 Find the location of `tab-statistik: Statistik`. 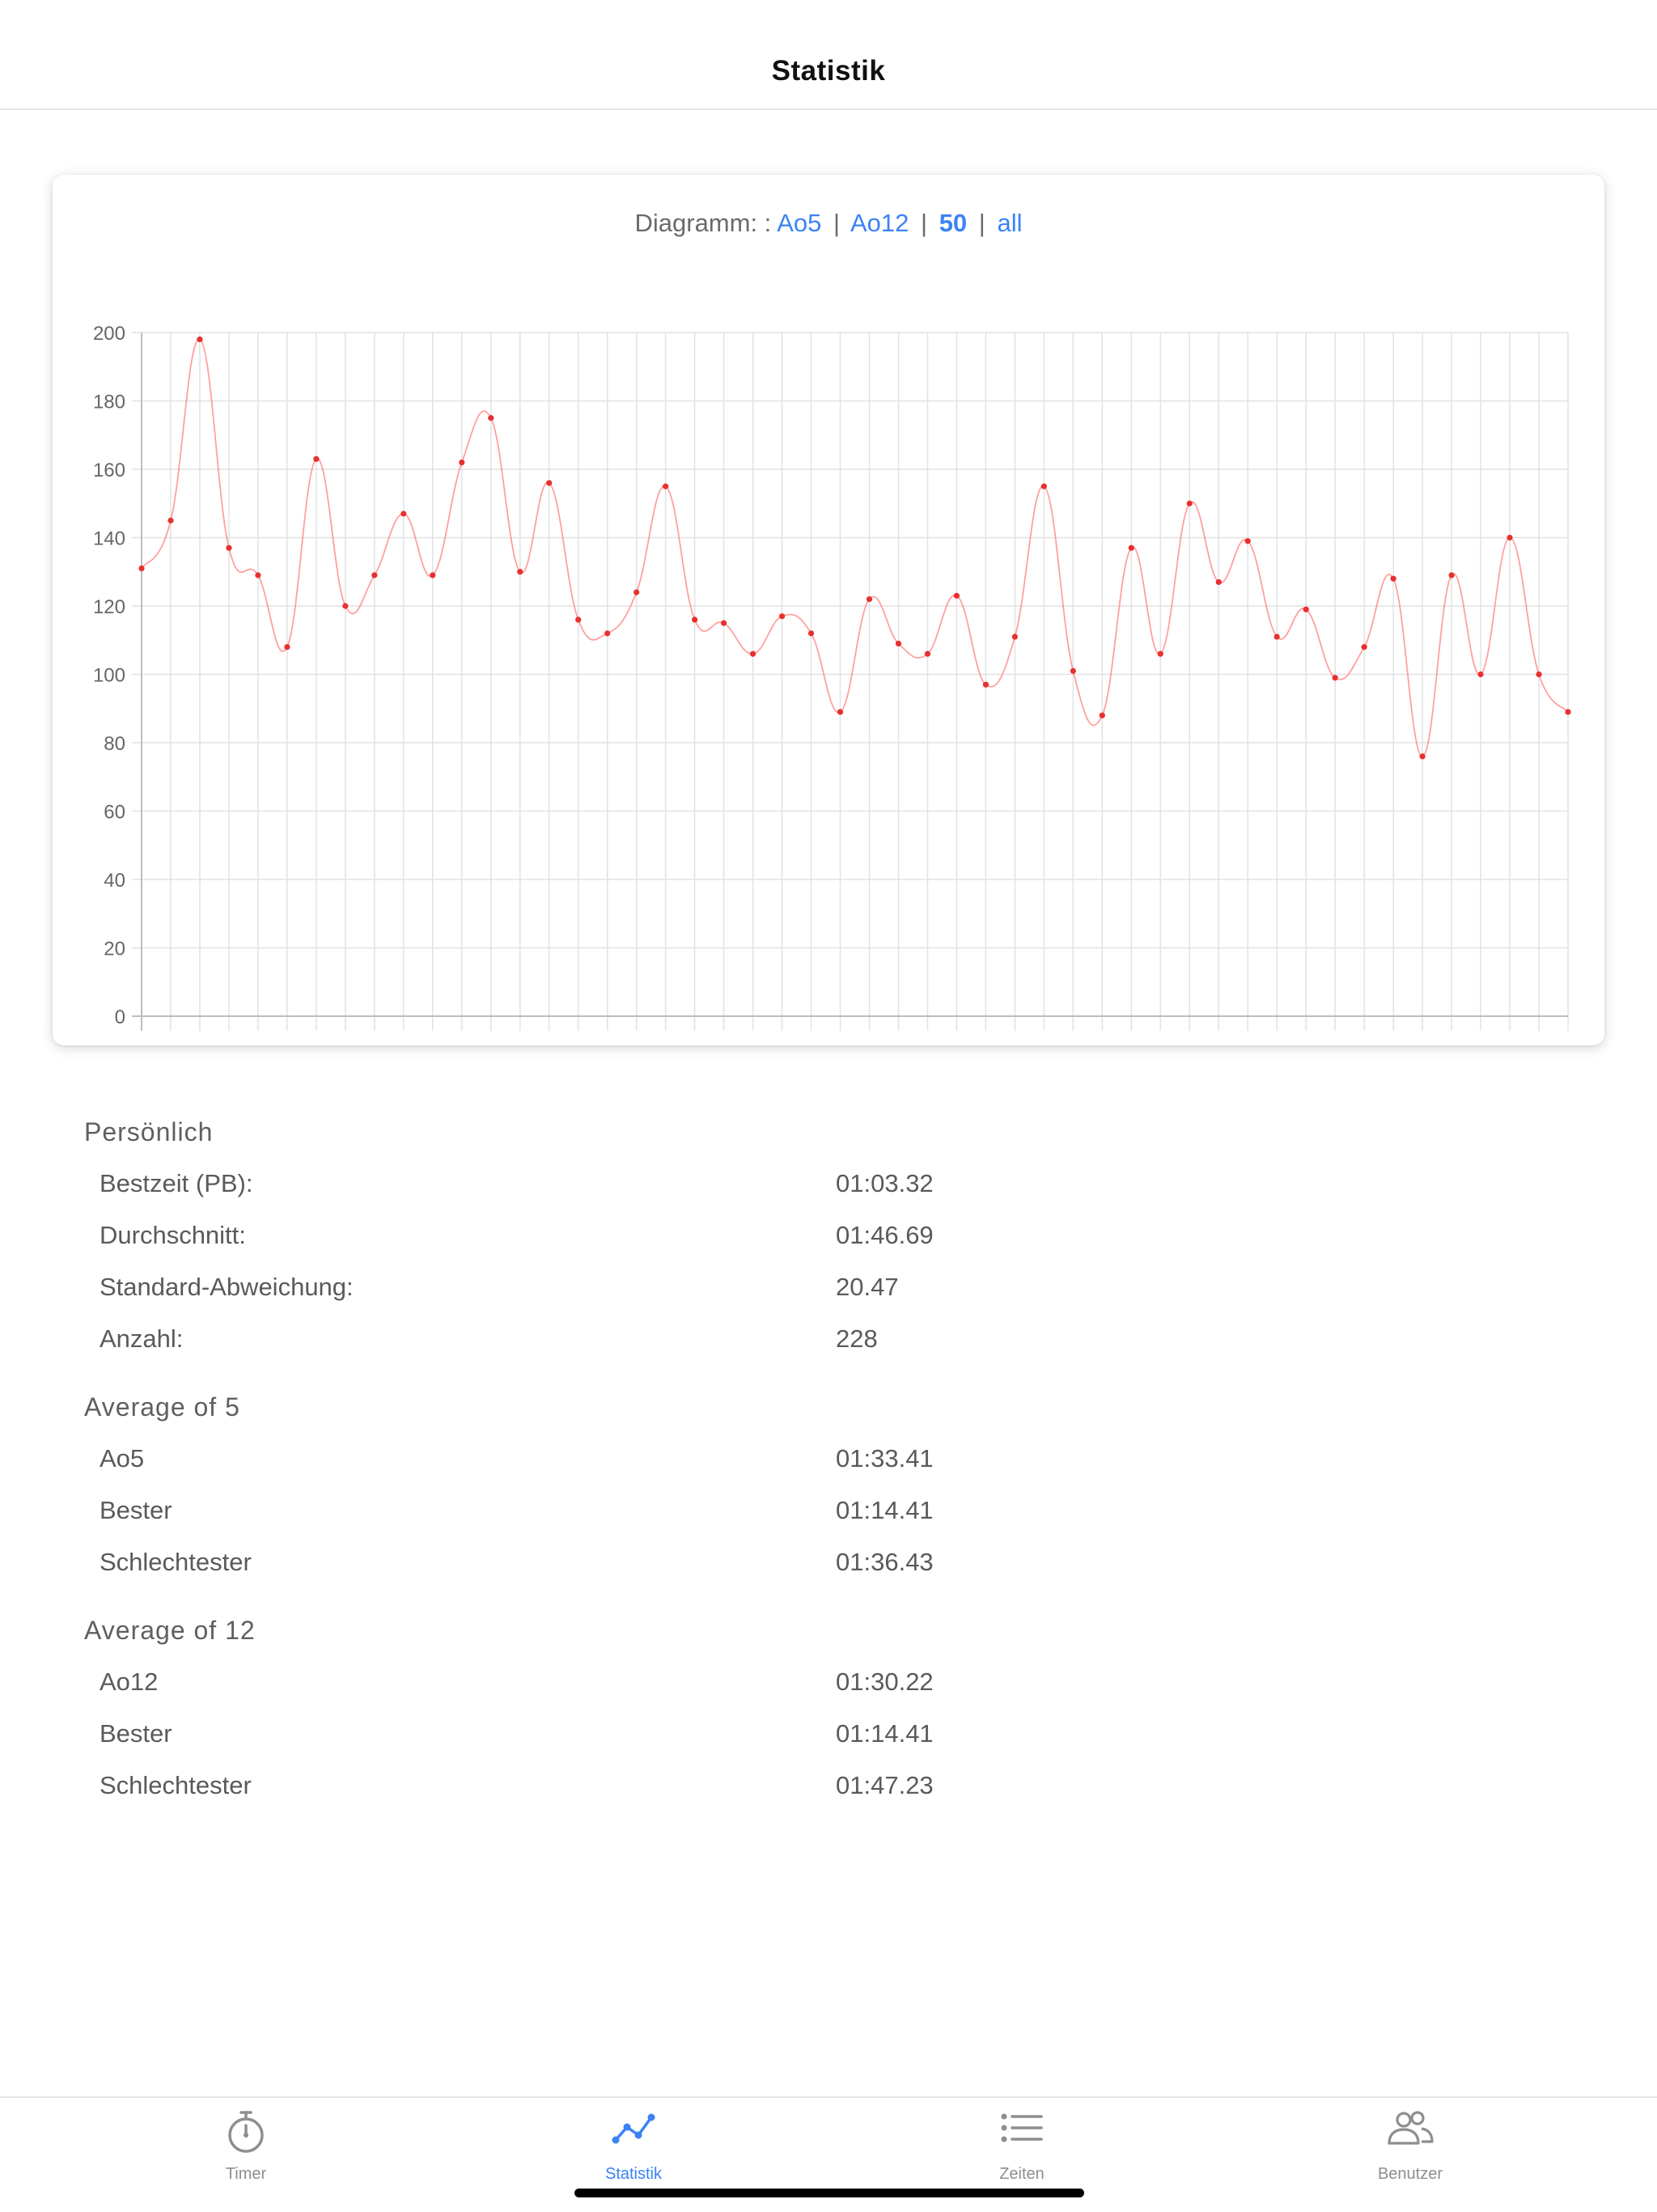

tab-statistik: Statistik is located at coordinates (633, 2142).